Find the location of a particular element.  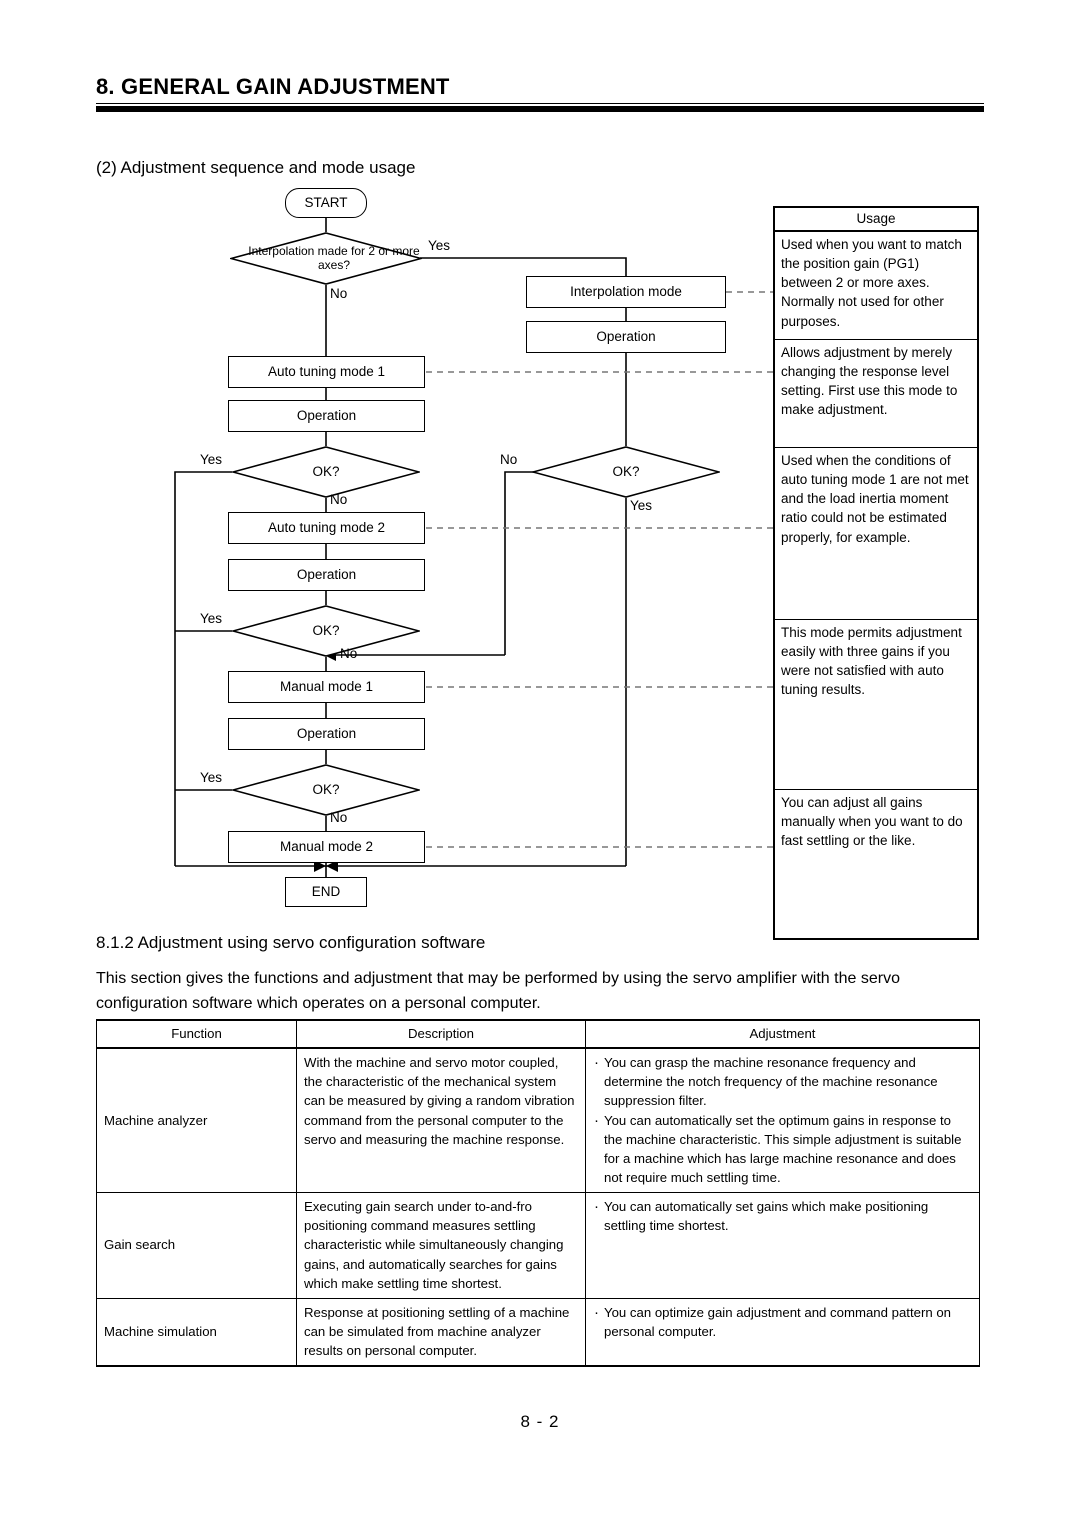

flow-node-interpolation-mode-label: Interpolation mode is located at coordinates (626, 292).